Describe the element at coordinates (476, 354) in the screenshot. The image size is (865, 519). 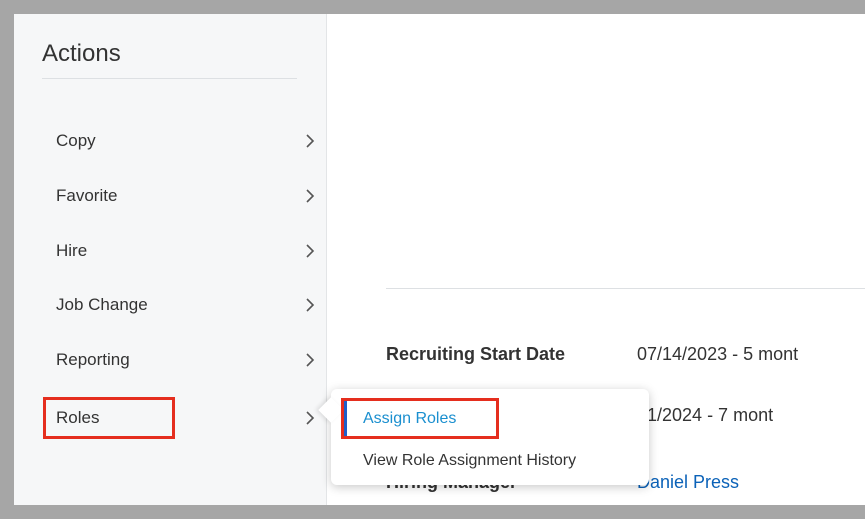
I see `recruiting-start-date-label: Recruiting Start Date` at that location.